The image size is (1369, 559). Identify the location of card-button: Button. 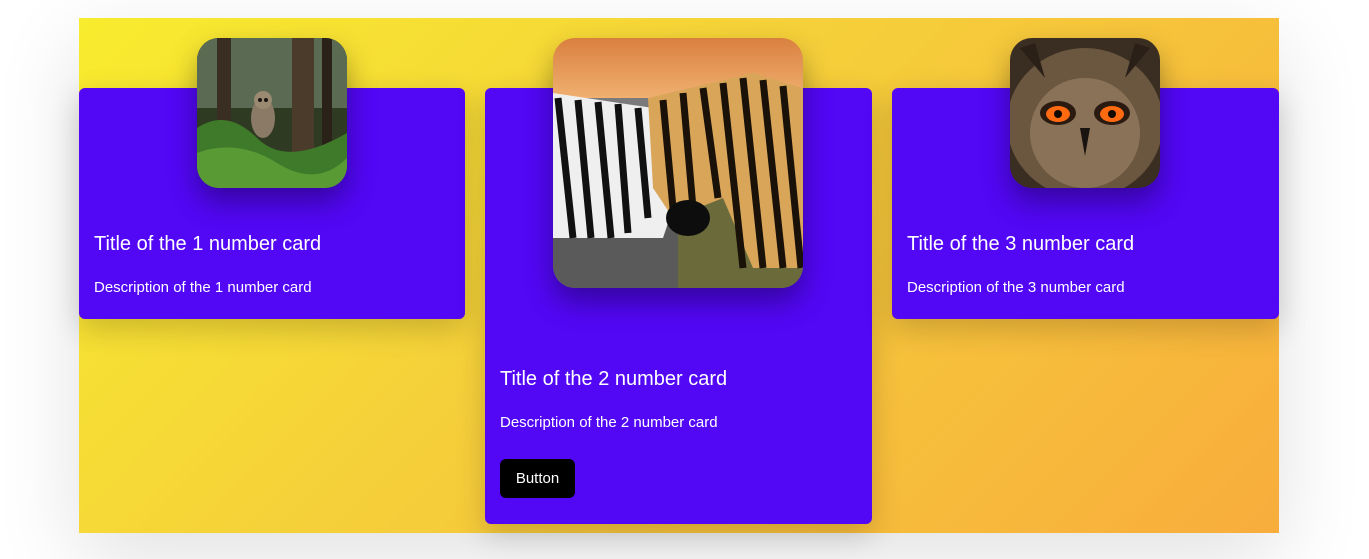
(537, 478).